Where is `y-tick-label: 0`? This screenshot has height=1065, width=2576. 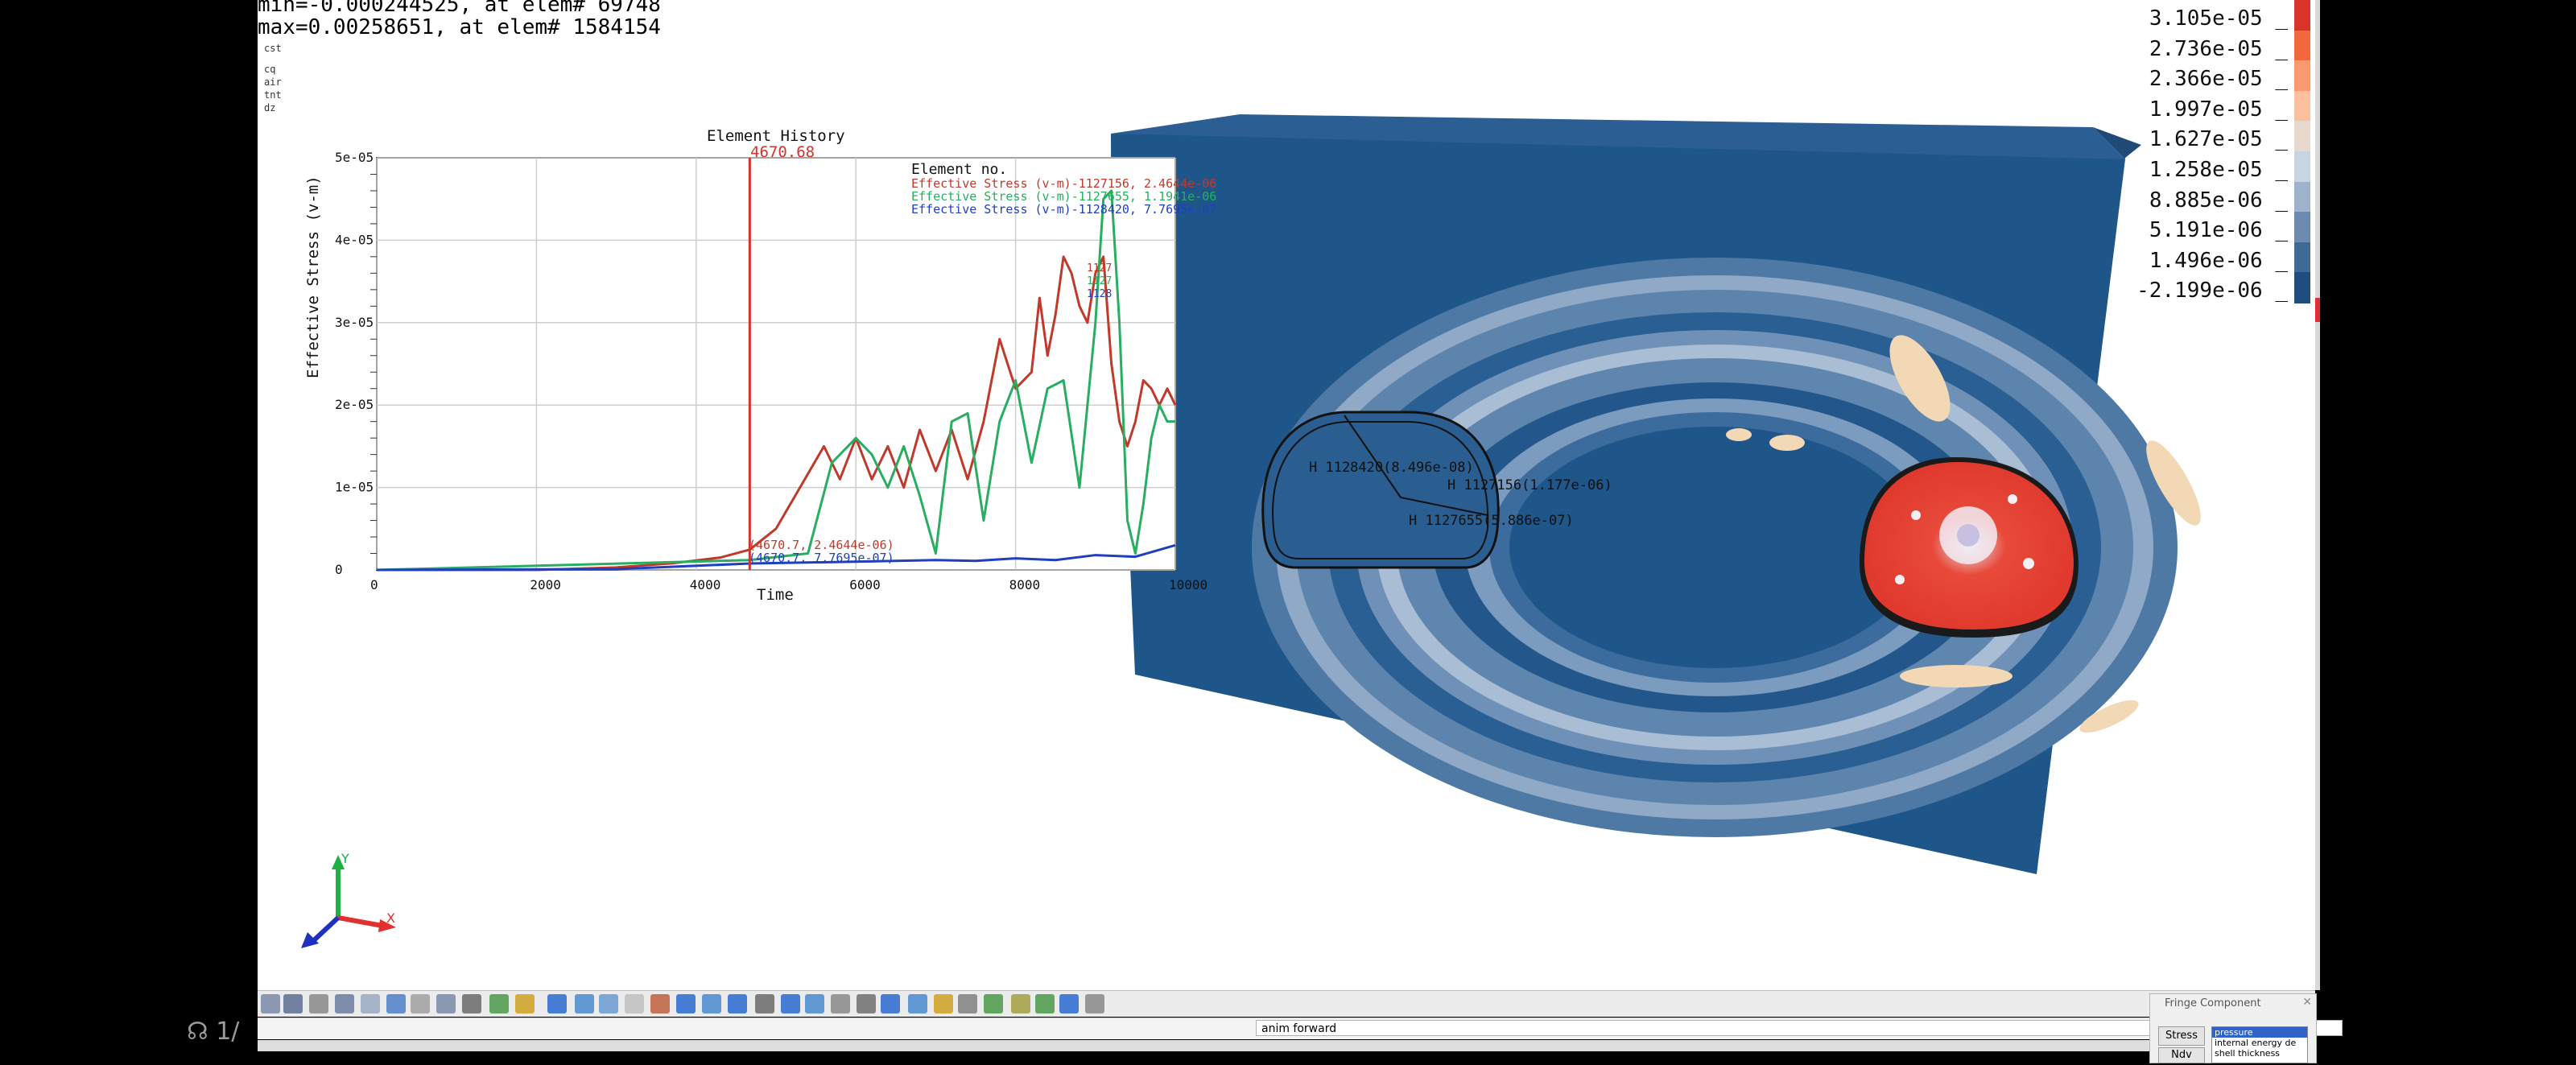
y-tick-label: 0 is located at coordinates (339, 569).